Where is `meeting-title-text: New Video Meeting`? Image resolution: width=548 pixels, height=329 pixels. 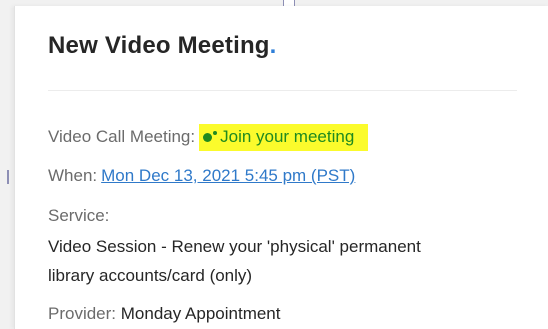
meeting-title-text: New Video Meeting is located at coordinates (159, 45).